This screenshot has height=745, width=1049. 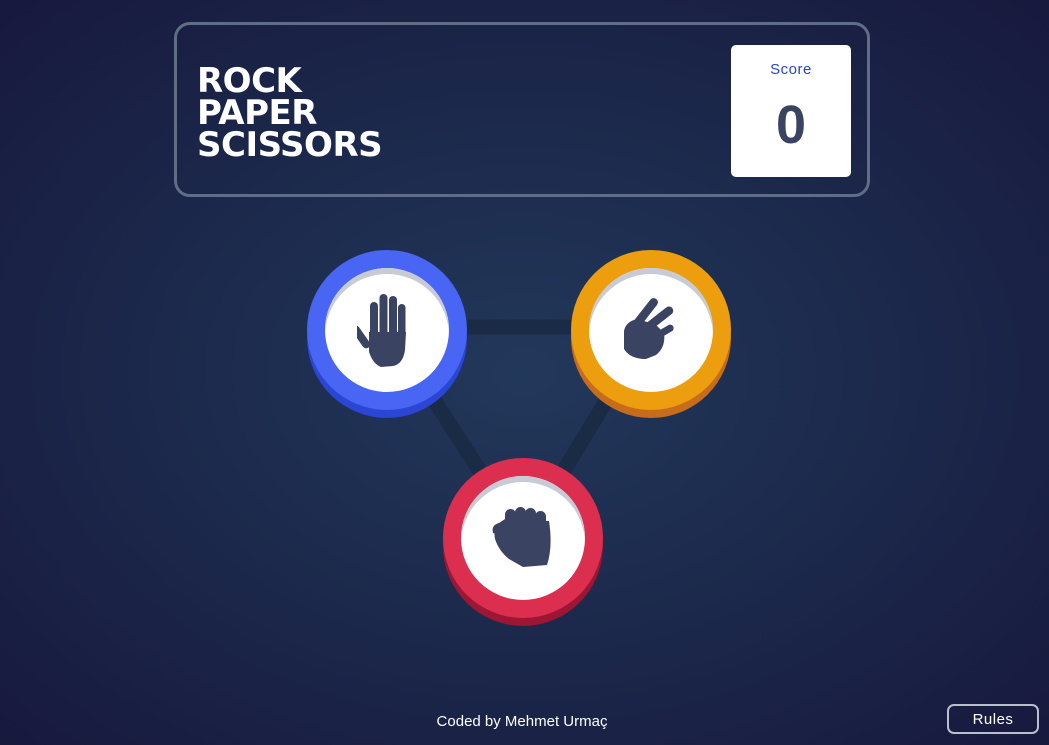 I want to click on paper-inner, so click(x=387, y=330).